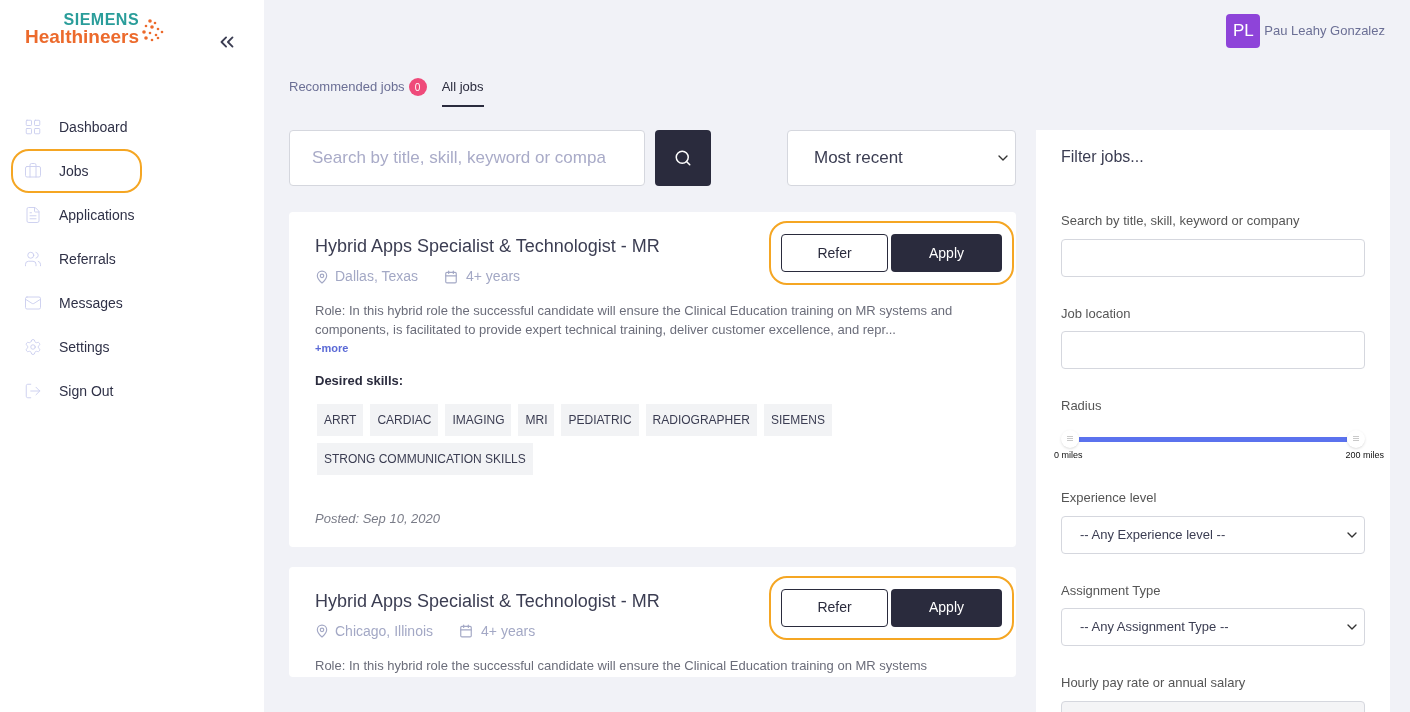 This screenshot has height=712, width=1410. I want to click on search-icon, so click(683, 158).